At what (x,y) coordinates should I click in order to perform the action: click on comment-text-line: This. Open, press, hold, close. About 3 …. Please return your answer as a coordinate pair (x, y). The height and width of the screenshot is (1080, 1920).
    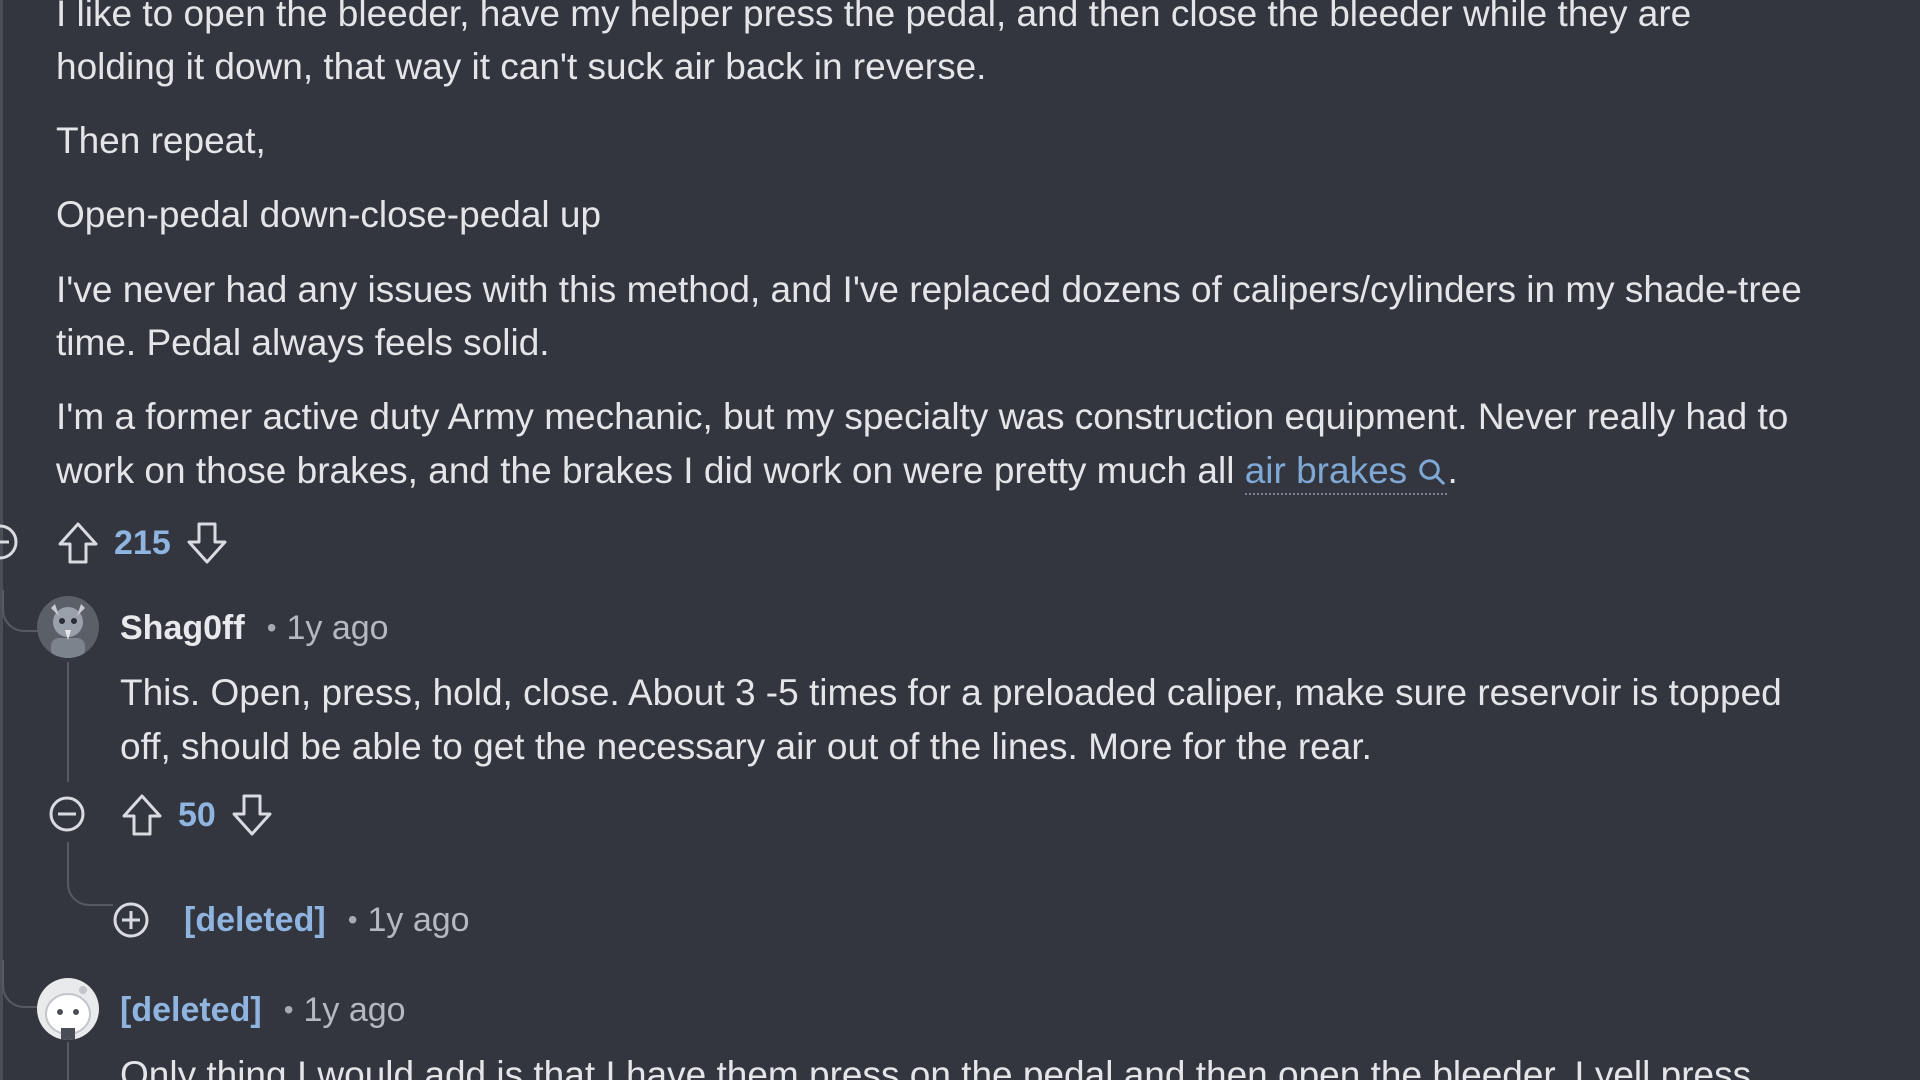
    Looking at the image, I should click on (951, 692).